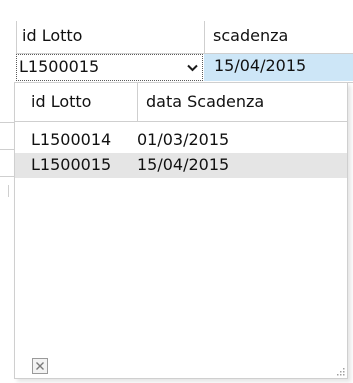 The width and height of the screenshot is (353, 383). I want to click on combobox-dropdown-button, so click(192, 67).